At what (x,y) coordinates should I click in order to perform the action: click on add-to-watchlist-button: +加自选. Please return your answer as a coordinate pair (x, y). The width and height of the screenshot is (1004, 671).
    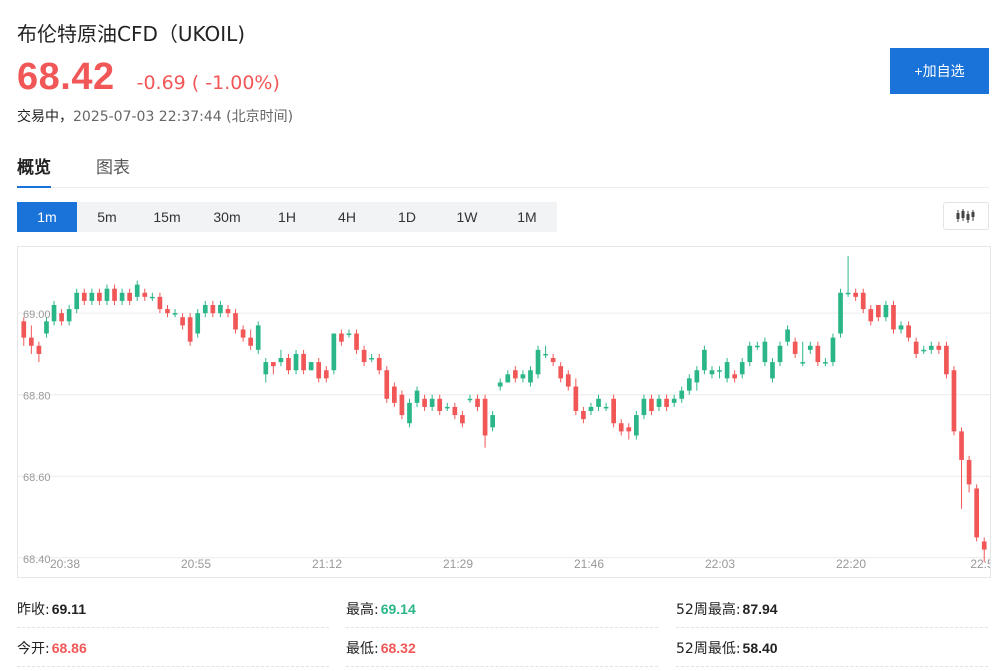
    Looking at the image, I should click on (939, 71).